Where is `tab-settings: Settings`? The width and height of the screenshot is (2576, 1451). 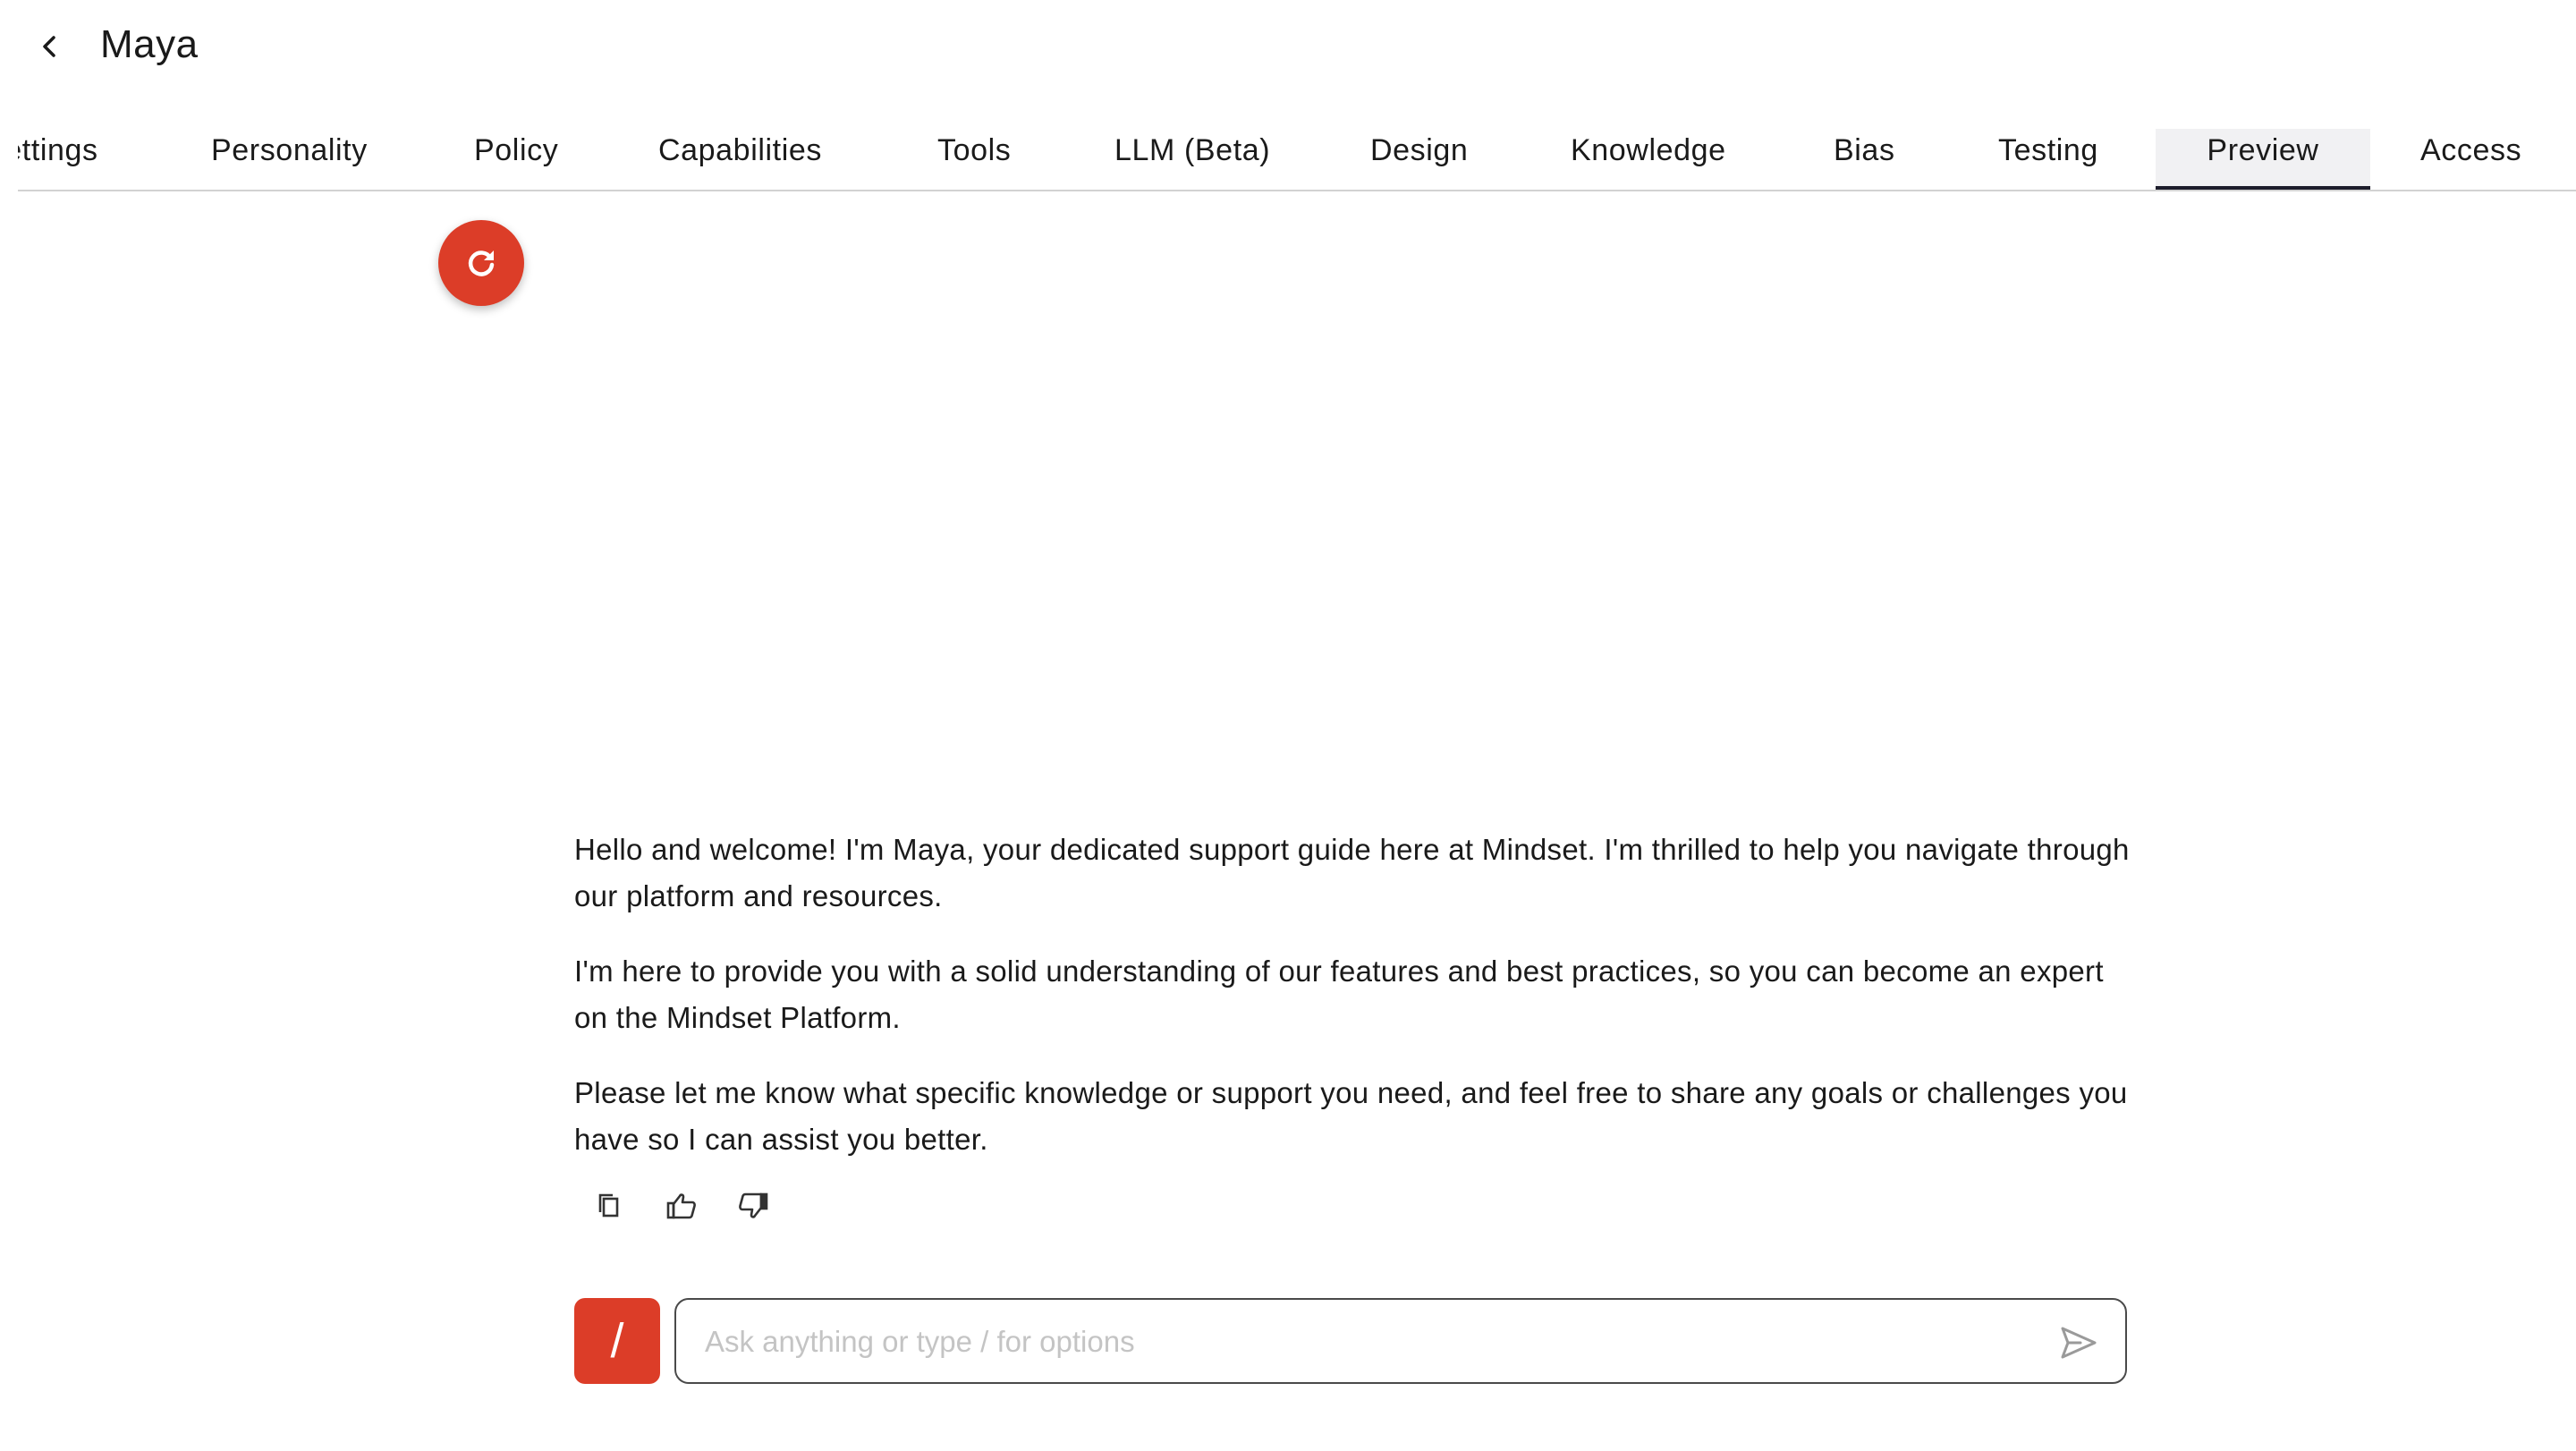 tab-settings: Settings is located at coordinates (58, 159).